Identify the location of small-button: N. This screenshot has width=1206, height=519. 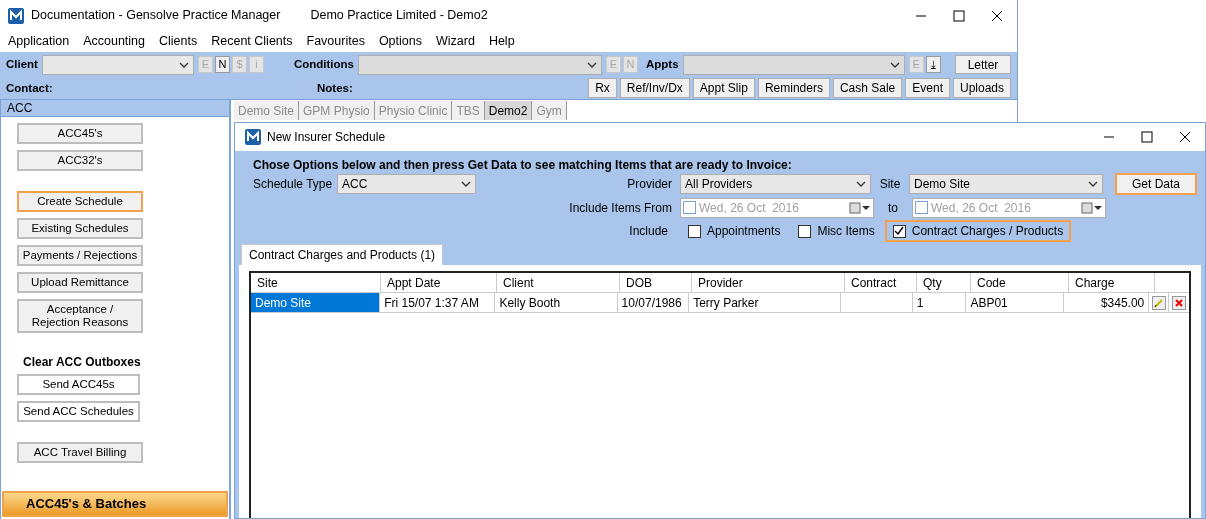
(222, 65).